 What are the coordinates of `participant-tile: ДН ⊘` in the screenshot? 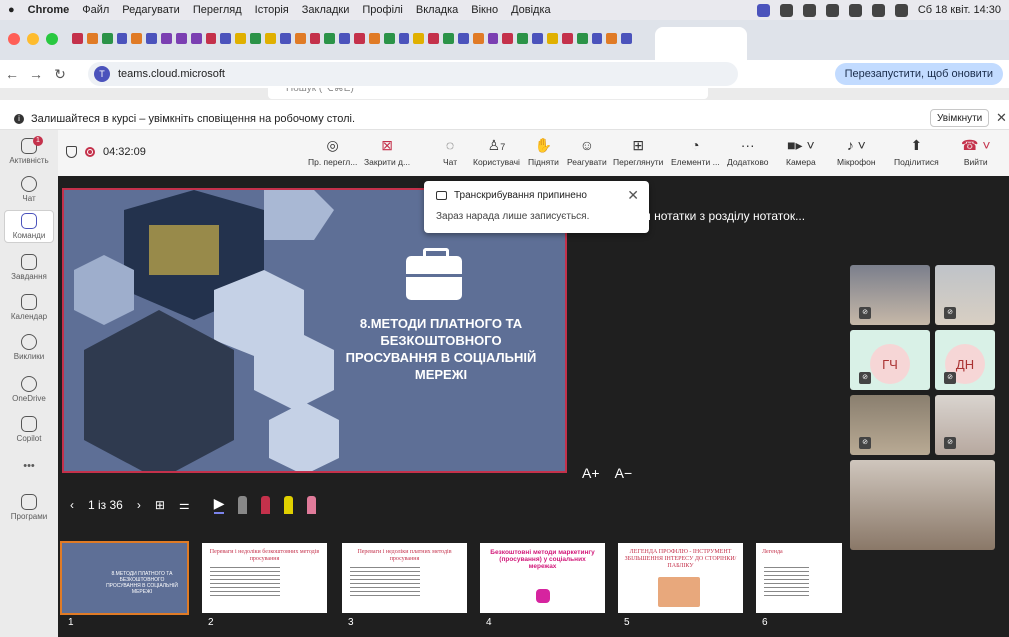 It's located at (965, 360).